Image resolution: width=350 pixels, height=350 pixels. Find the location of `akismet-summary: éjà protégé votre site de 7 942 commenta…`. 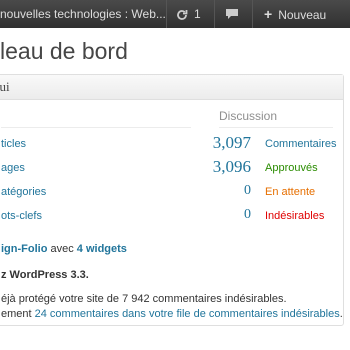

akismet-summary: éjà protégé votre site de 7 942 commenta… is located at coordinates (144, 299).